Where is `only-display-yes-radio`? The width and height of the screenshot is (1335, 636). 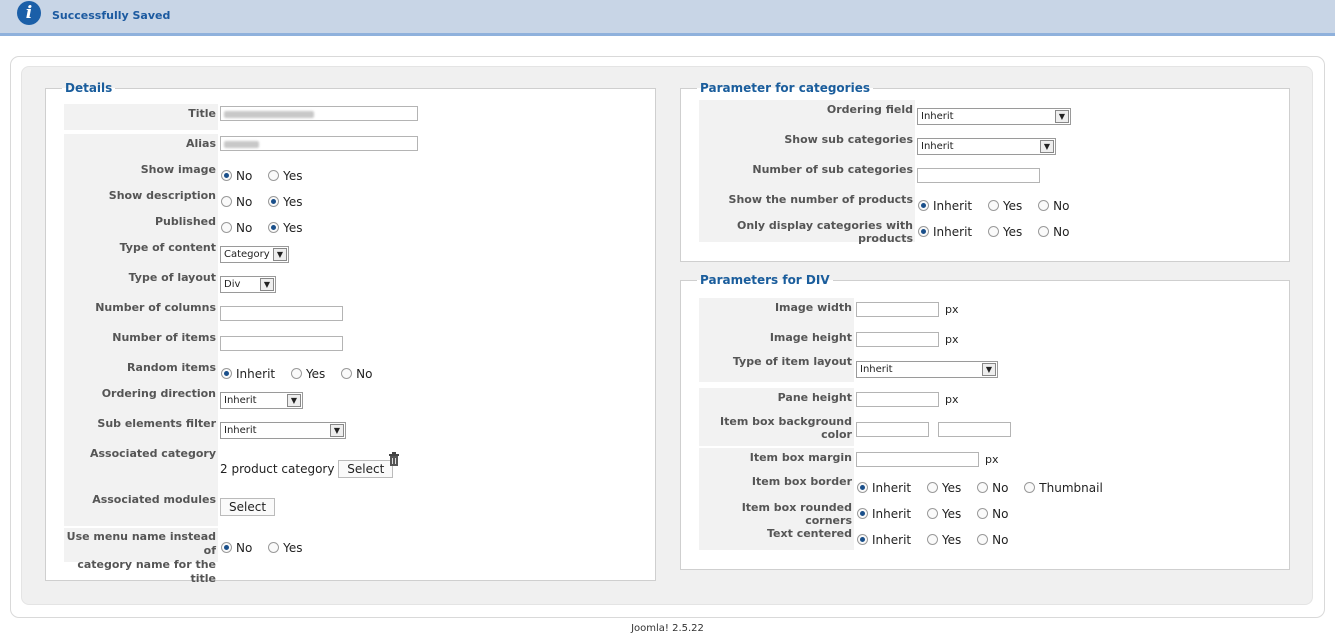 only-display-yes-radio is located at coordinates (993, 231).